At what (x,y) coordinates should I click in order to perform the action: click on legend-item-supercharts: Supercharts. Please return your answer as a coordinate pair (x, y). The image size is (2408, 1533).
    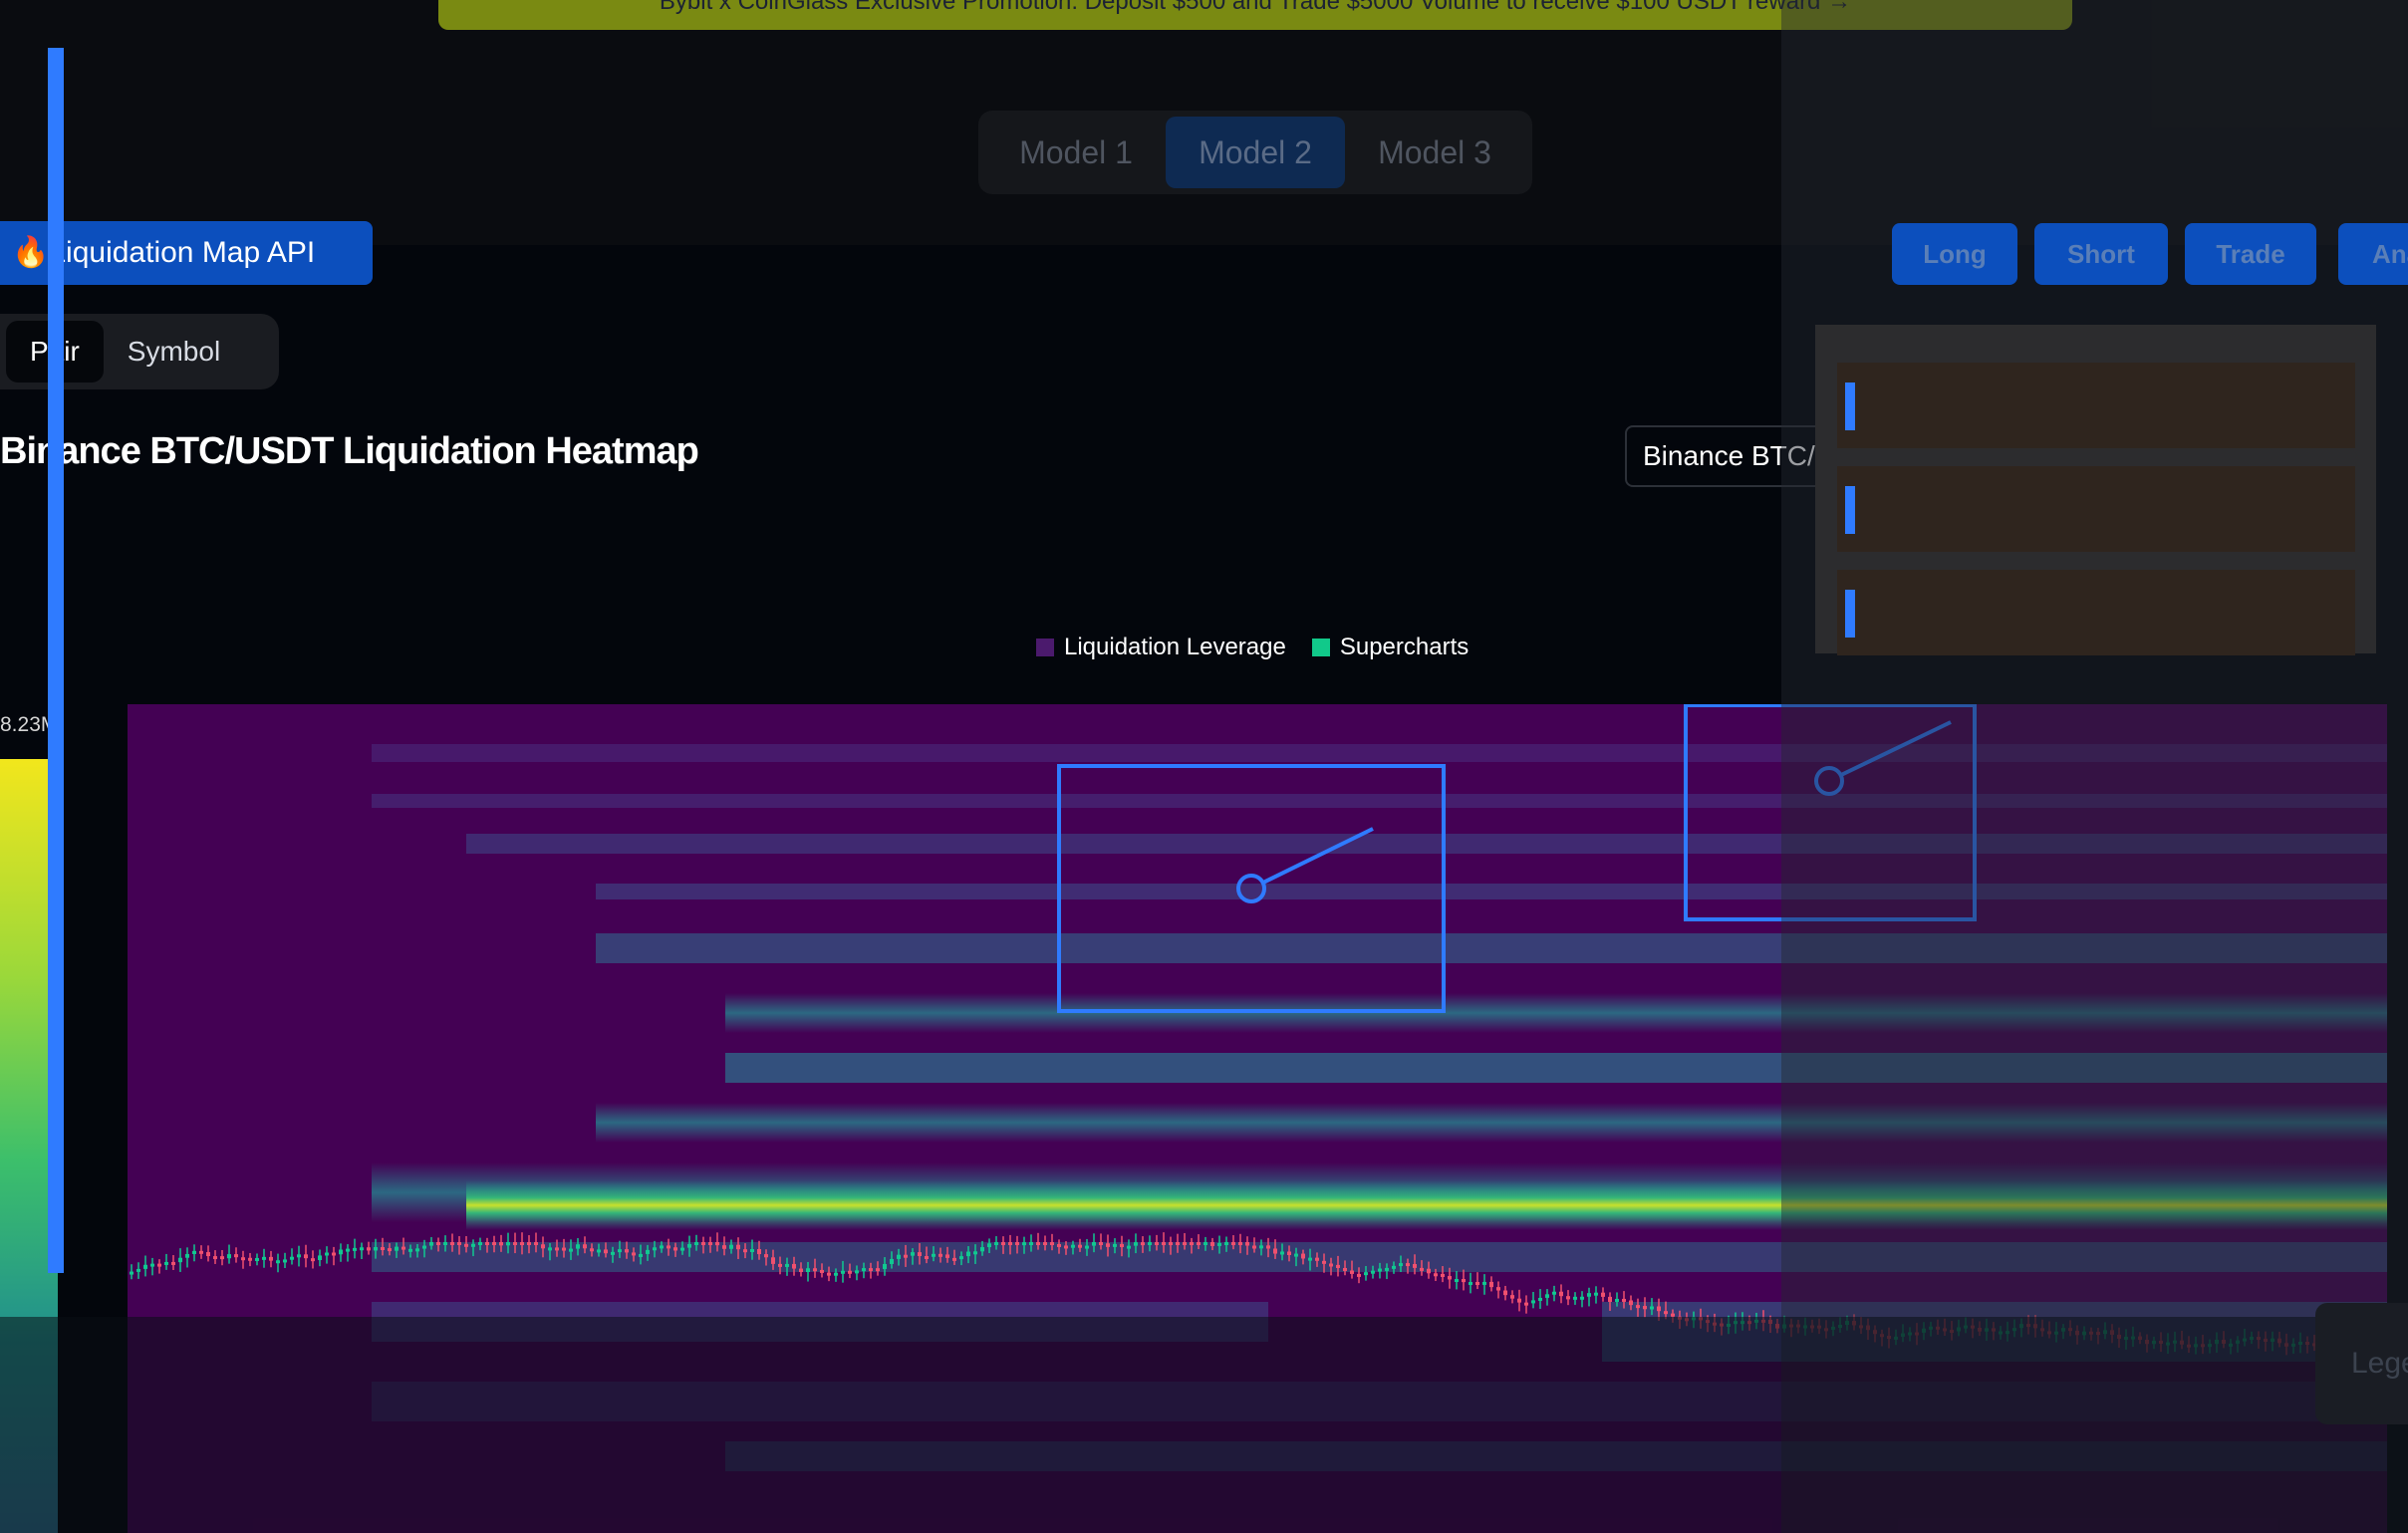
    Looking at the image, I should click on (1390, 648).